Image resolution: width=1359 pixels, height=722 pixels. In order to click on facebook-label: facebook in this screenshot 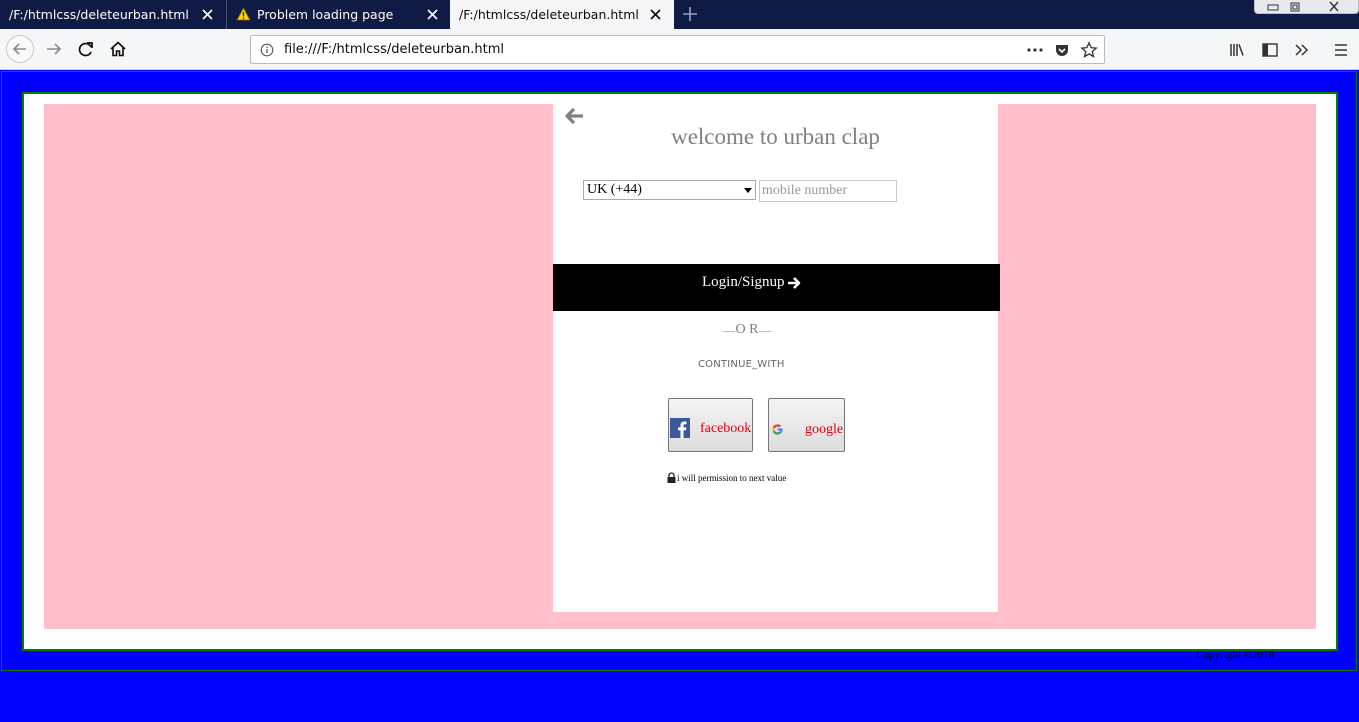, I will do `click(726, 428)`.